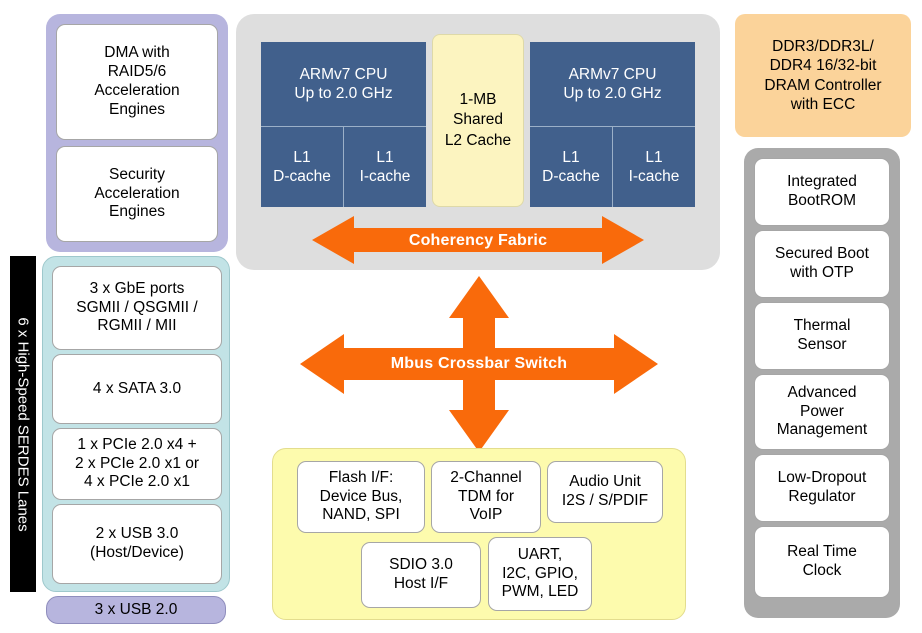  I want to click on cpu-core-0-l1-dcache: L1 D-cache, so click(302, 167).